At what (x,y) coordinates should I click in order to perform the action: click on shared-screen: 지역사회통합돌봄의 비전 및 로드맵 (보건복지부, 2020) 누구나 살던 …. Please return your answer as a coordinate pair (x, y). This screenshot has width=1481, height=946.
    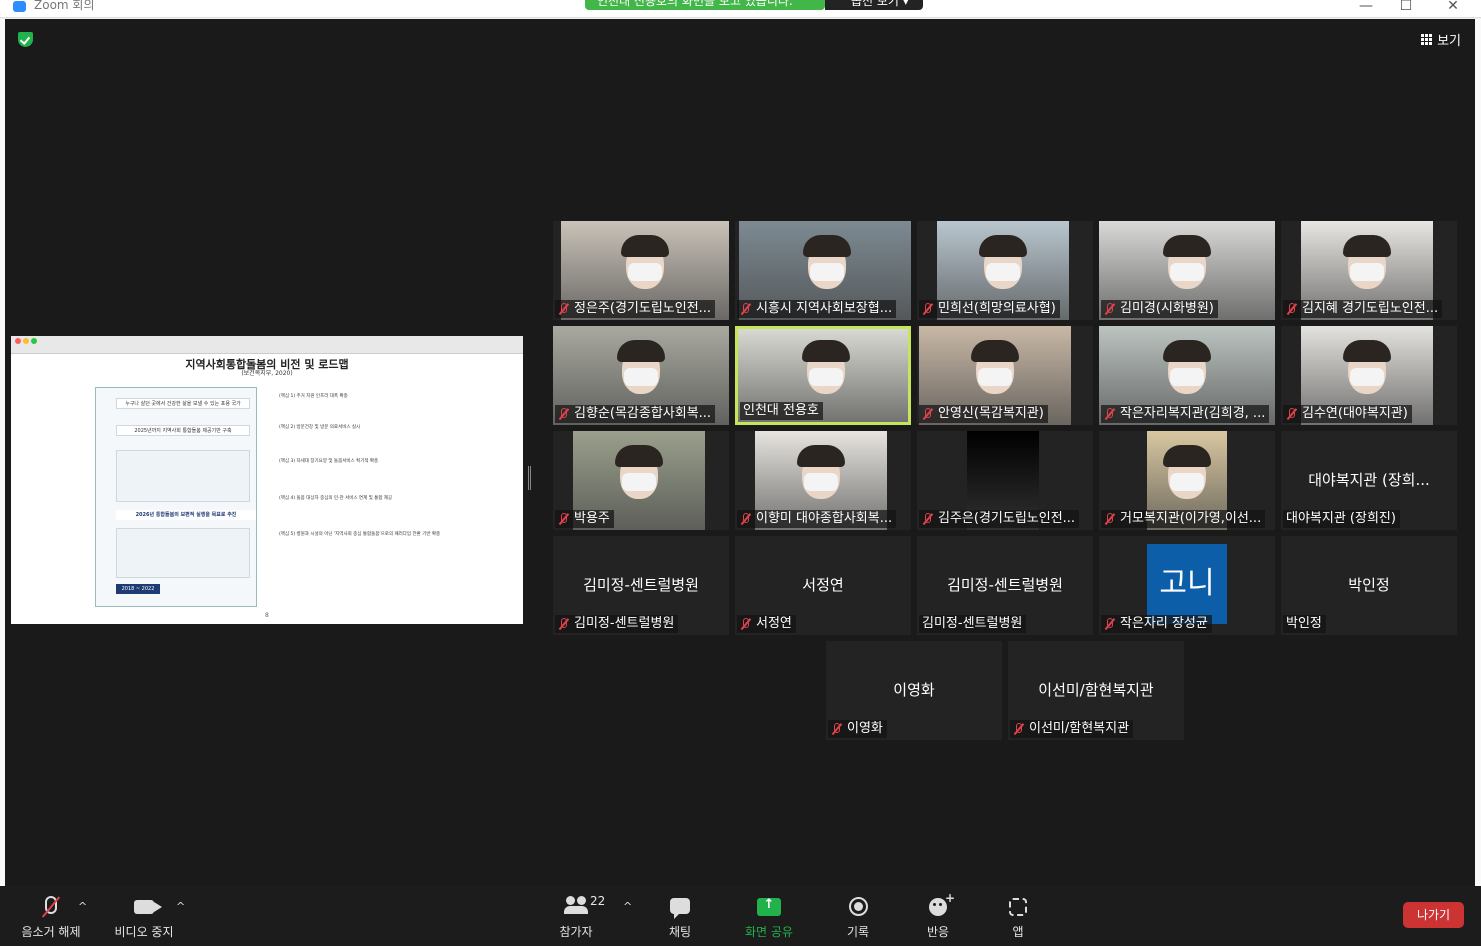
    Looking at the image, I should click on (267, 480).